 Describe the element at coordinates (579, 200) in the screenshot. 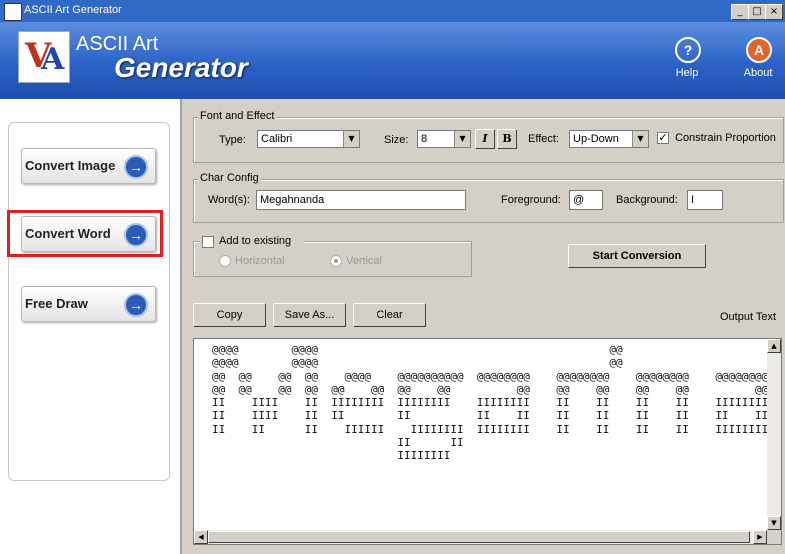

I see `foreground-value: @` at that location.